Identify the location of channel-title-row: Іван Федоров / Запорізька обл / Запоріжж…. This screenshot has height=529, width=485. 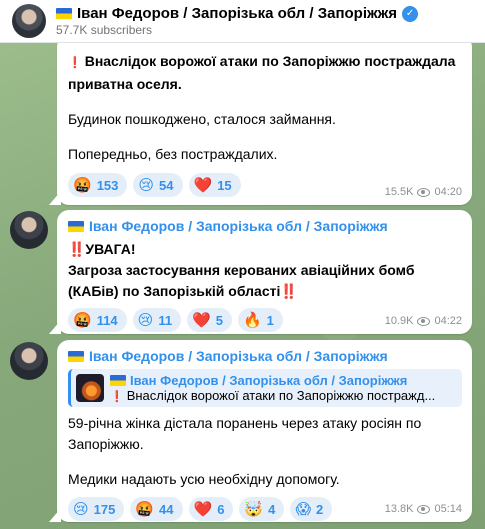
(237, 13).